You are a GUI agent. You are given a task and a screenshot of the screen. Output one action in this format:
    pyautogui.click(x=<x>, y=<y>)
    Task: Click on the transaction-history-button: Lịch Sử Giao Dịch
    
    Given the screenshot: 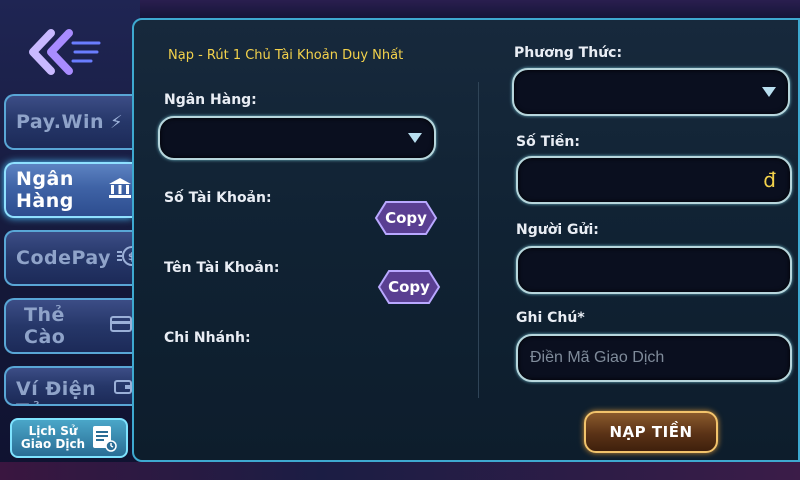 What is the action you would take?
    pyautogui.click(x=69, y=438)
    